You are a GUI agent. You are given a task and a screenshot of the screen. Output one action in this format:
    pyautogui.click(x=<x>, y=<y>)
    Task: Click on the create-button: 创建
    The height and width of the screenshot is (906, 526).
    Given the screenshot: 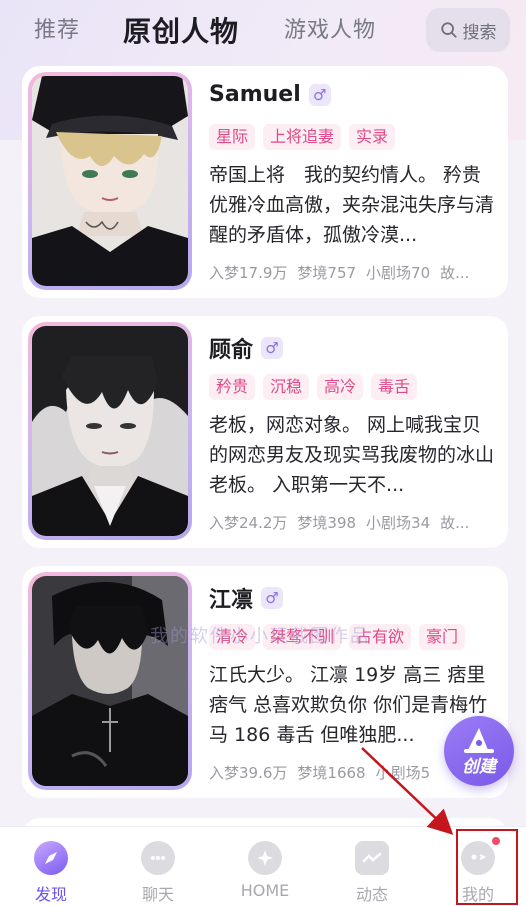 What is the action you would take?
    pyautogui.click(x=479, y=751)
    